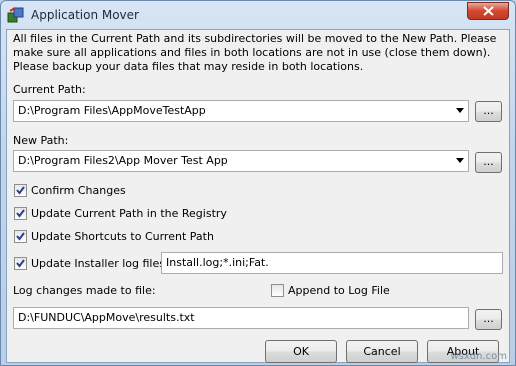  I want to click on new-path-label: New Path:, so click(41, 140).